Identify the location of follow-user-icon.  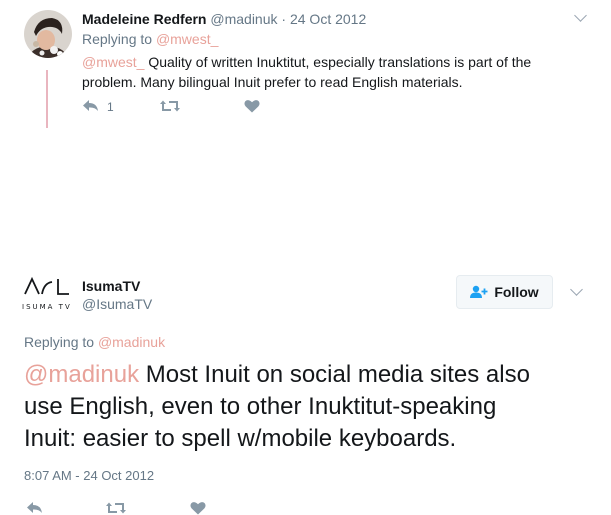
(479, 292).